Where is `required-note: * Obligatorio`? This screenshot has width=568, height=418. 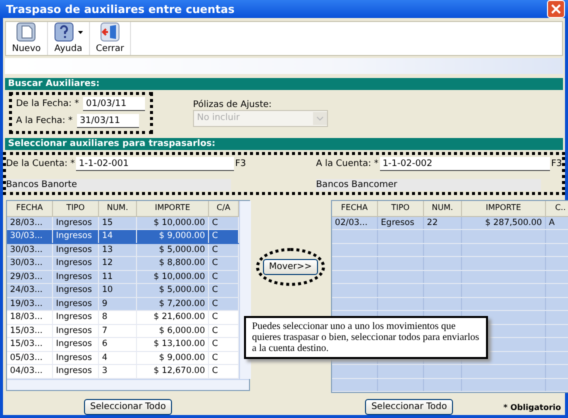
required-note: * Obligatorio is located at coordinates (532, 407).